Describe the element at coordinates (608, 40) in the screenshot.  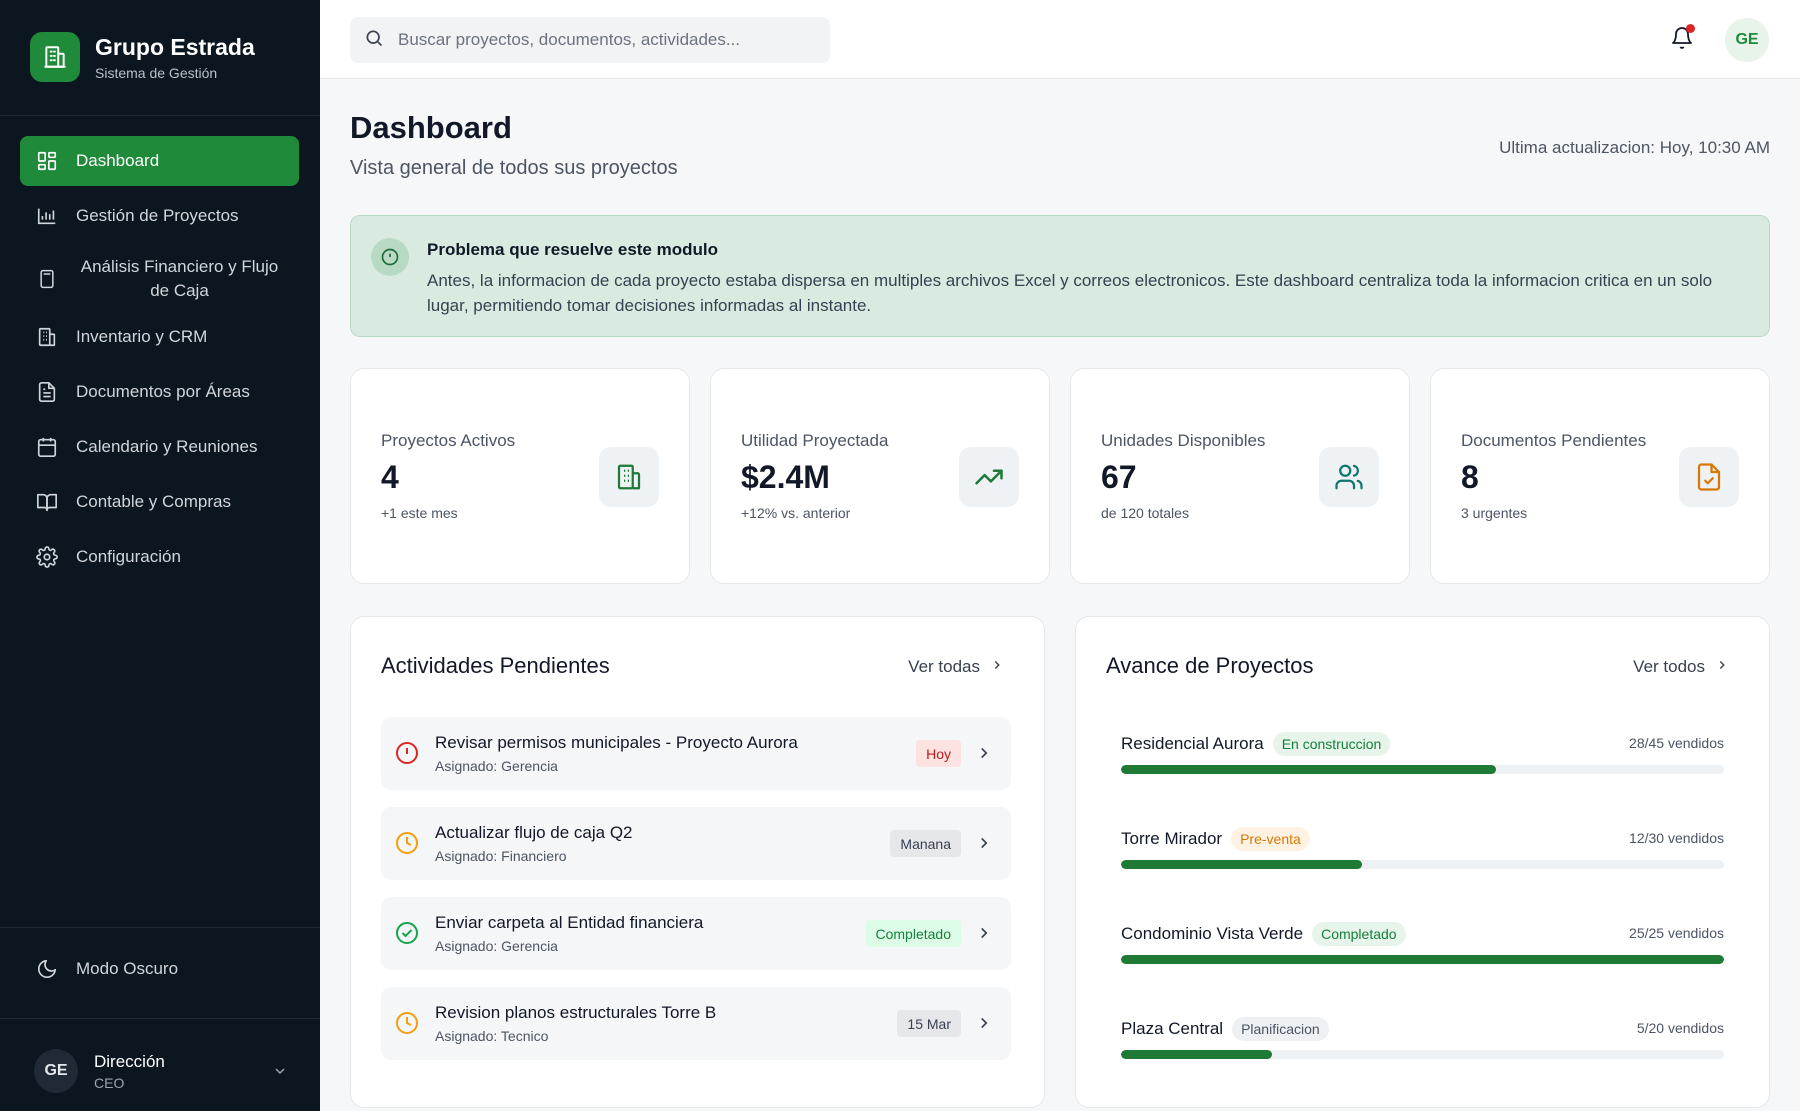
I see `search-input` at that location.